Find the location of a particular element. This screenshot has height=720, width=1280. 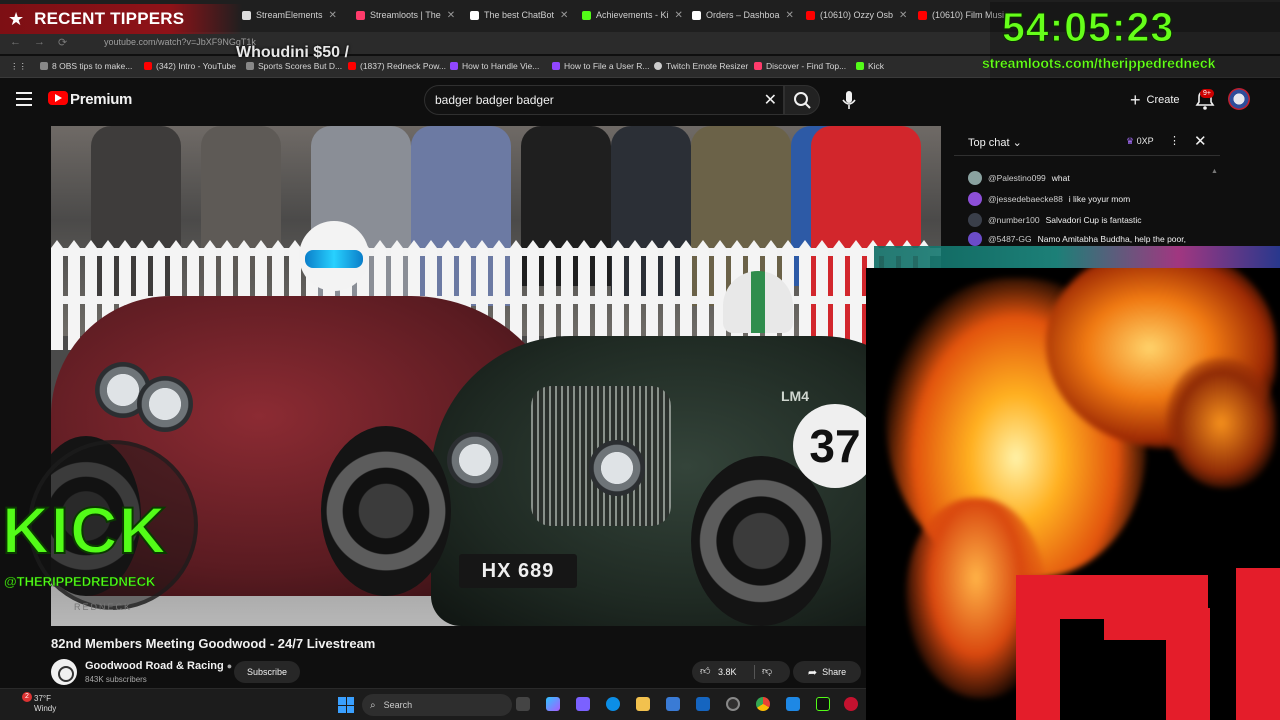

orders-icon is located at coordinates (696, 15).